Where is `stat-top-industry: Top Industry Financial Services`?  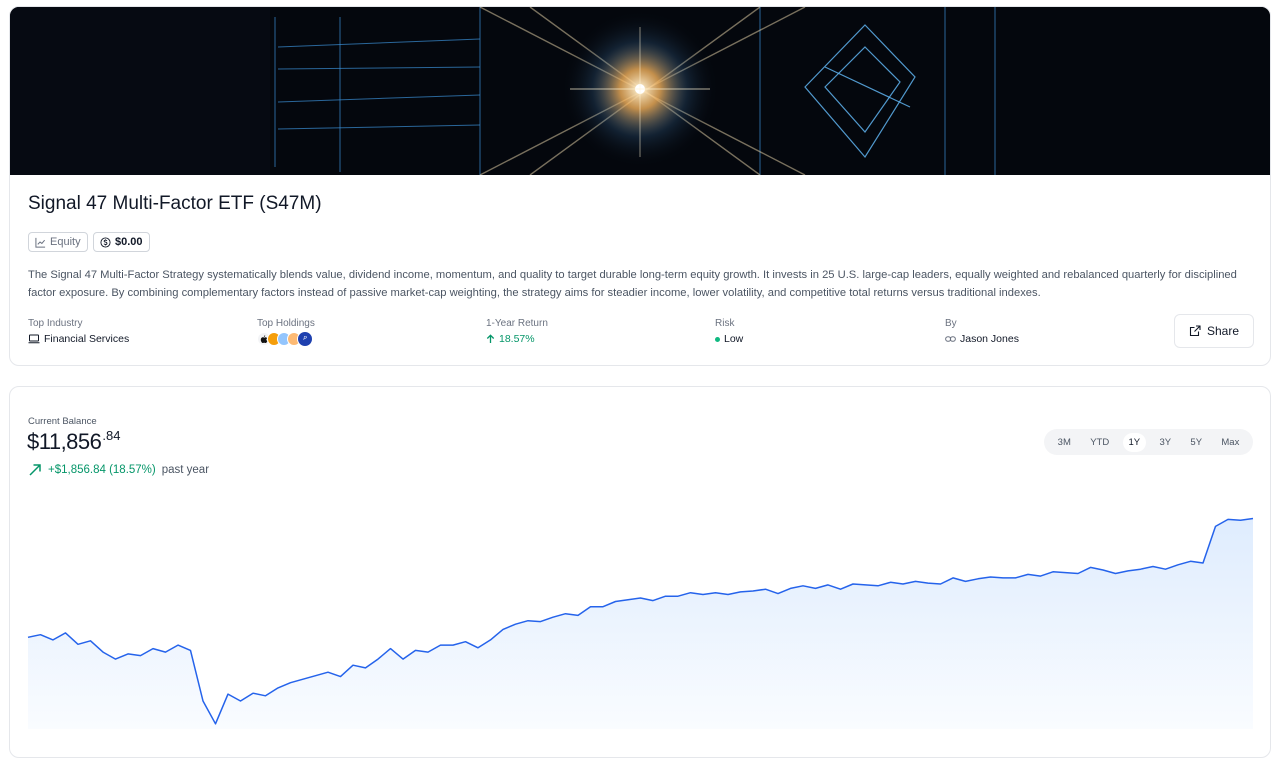
stat-top-industry: Top Industry Financial Services is located at coordinates (78, 331).